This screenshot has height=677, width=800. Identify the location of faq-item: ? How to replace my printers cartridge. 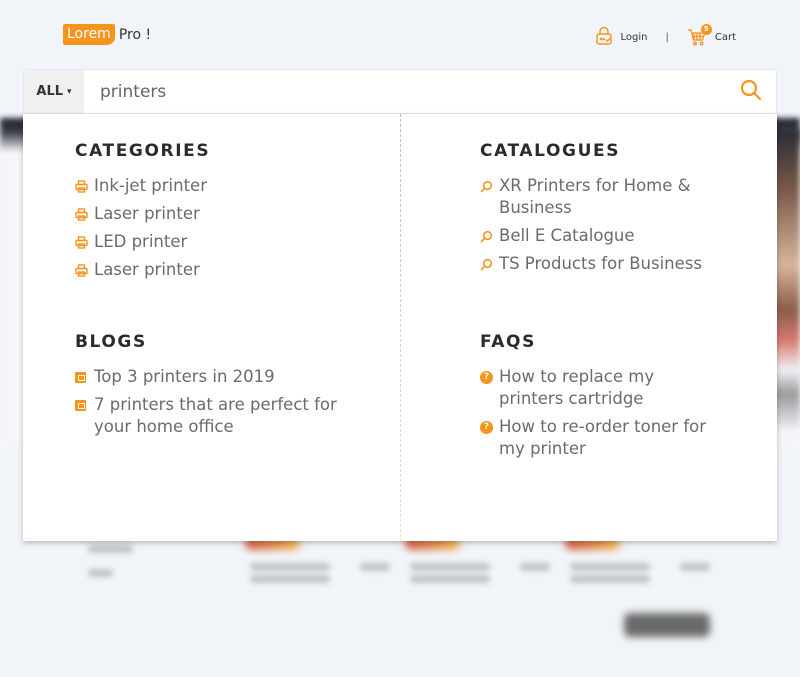
(600, 388).